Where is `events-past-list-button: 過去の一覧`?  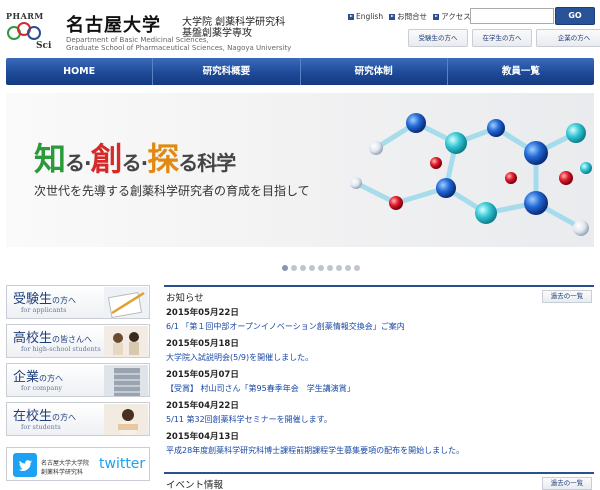
events-past-list-button: 過去の一覧 is located at coordinates (567, 483).